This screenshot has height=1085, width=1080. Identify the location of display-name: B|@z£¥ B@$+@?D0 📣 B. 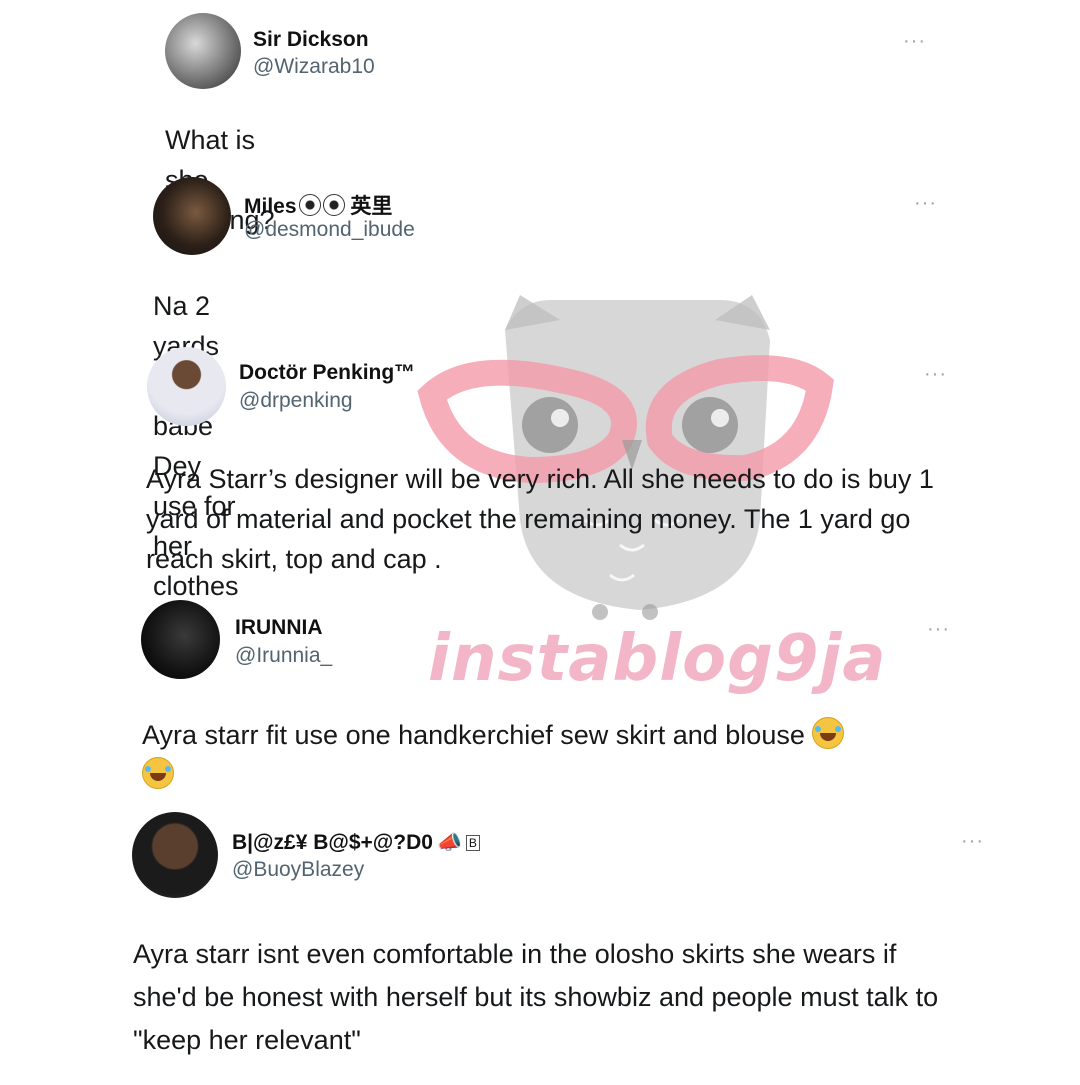
(356, 842).